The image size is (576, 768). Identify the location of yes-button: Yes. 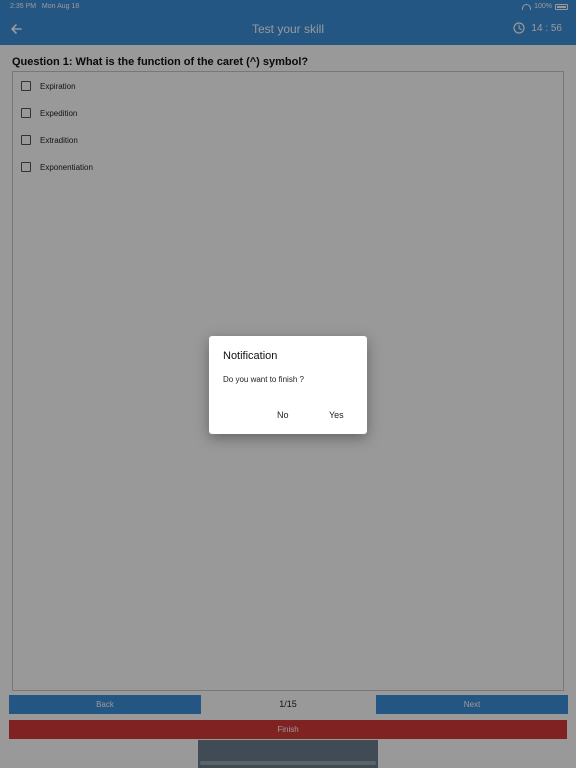
(336, 415).